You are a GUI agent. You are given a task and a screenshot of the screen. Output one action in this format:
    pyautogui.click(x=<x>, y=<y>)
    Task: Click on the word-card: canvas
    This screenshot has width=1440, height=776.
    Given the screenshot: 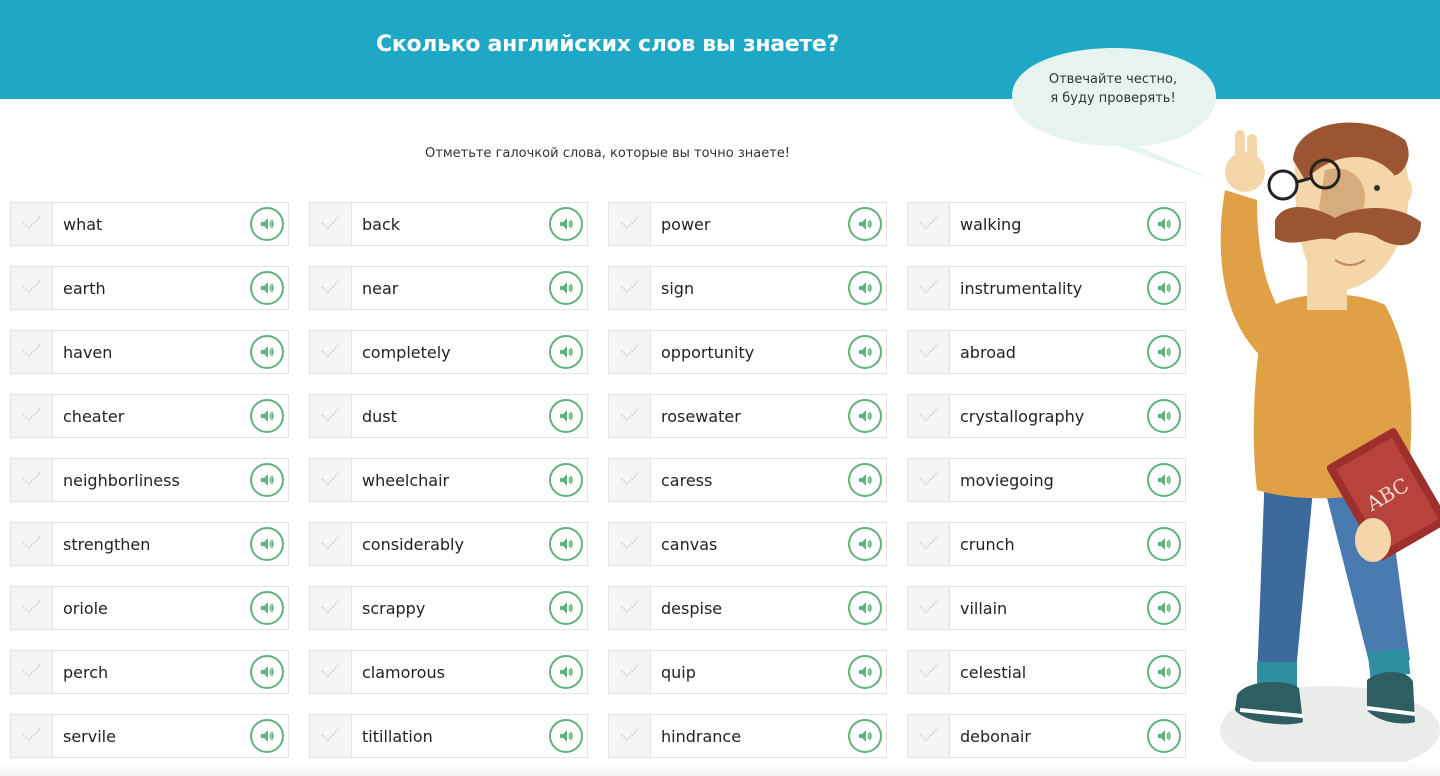 What is the action you would take?
    pyautogui.click(x=747, y=544)
    